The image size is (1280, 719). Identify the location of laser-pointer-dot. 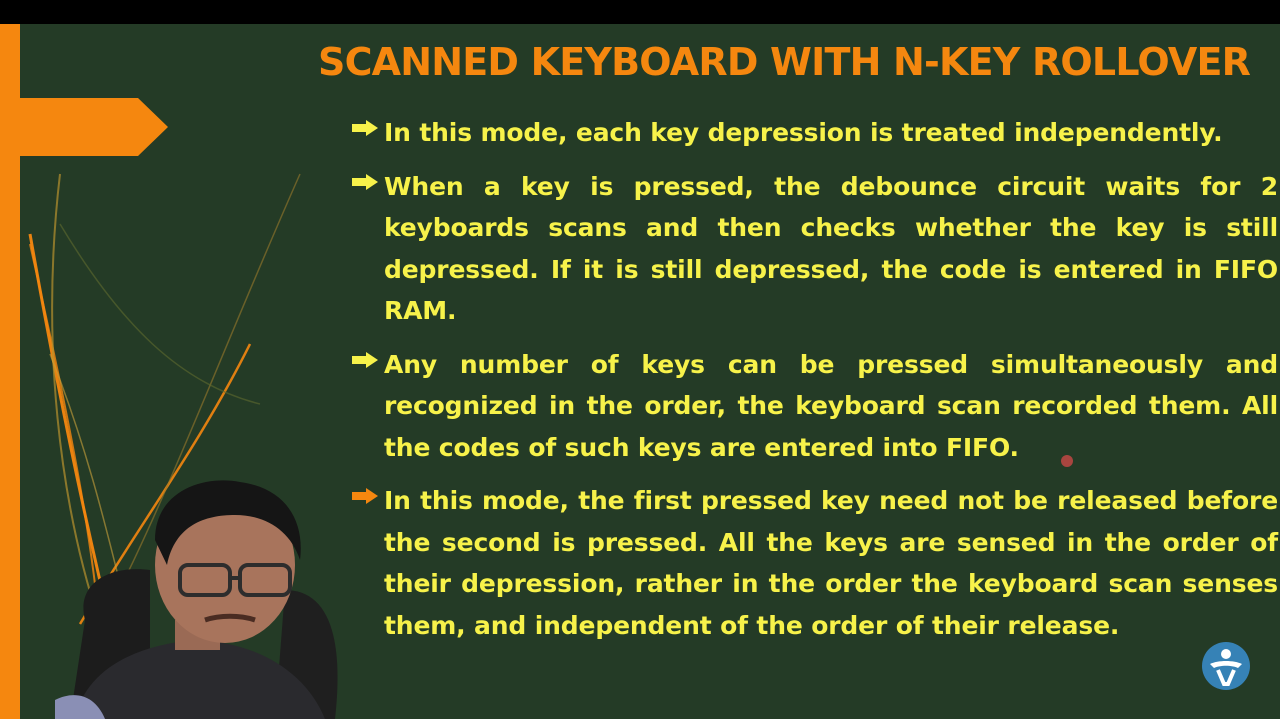
(1067, 461).